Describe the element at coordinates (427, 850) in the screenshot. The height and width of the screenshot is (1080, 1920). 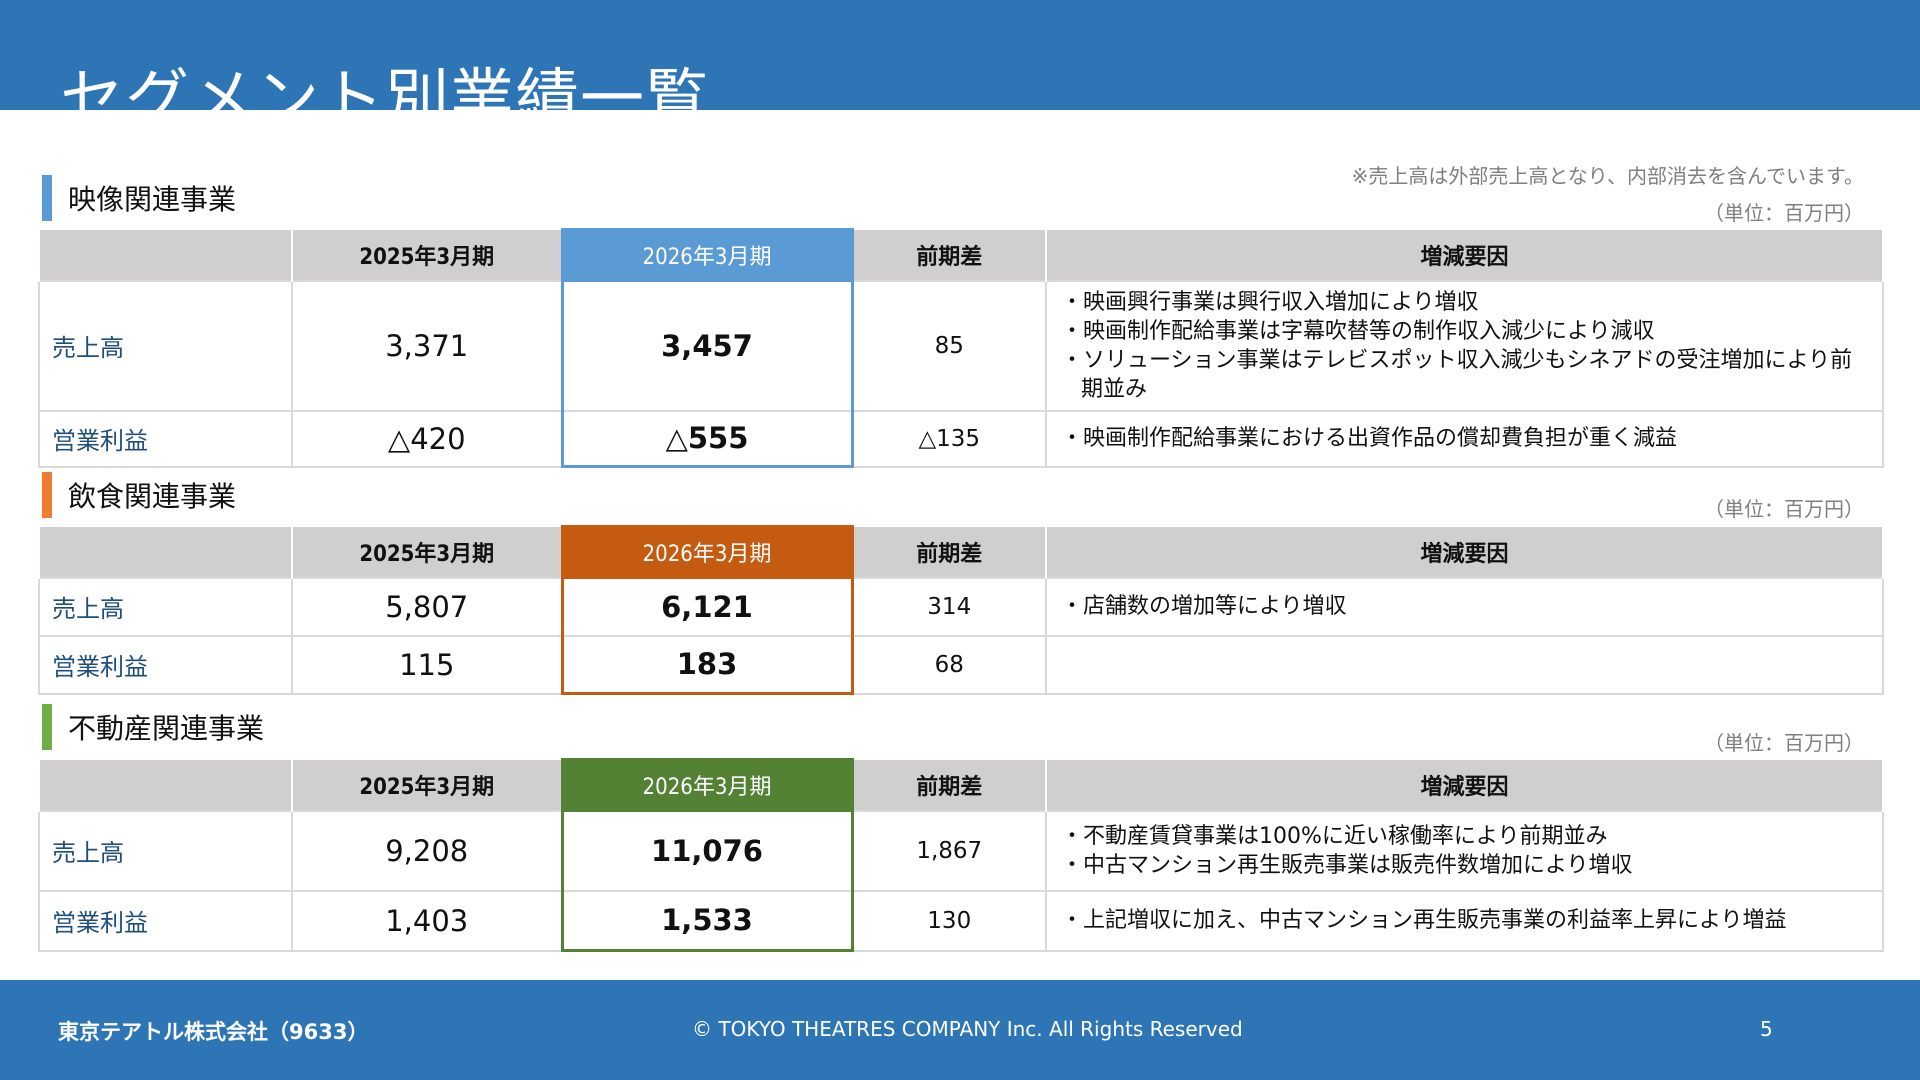
I see `prev-value: 9,208` at that location.